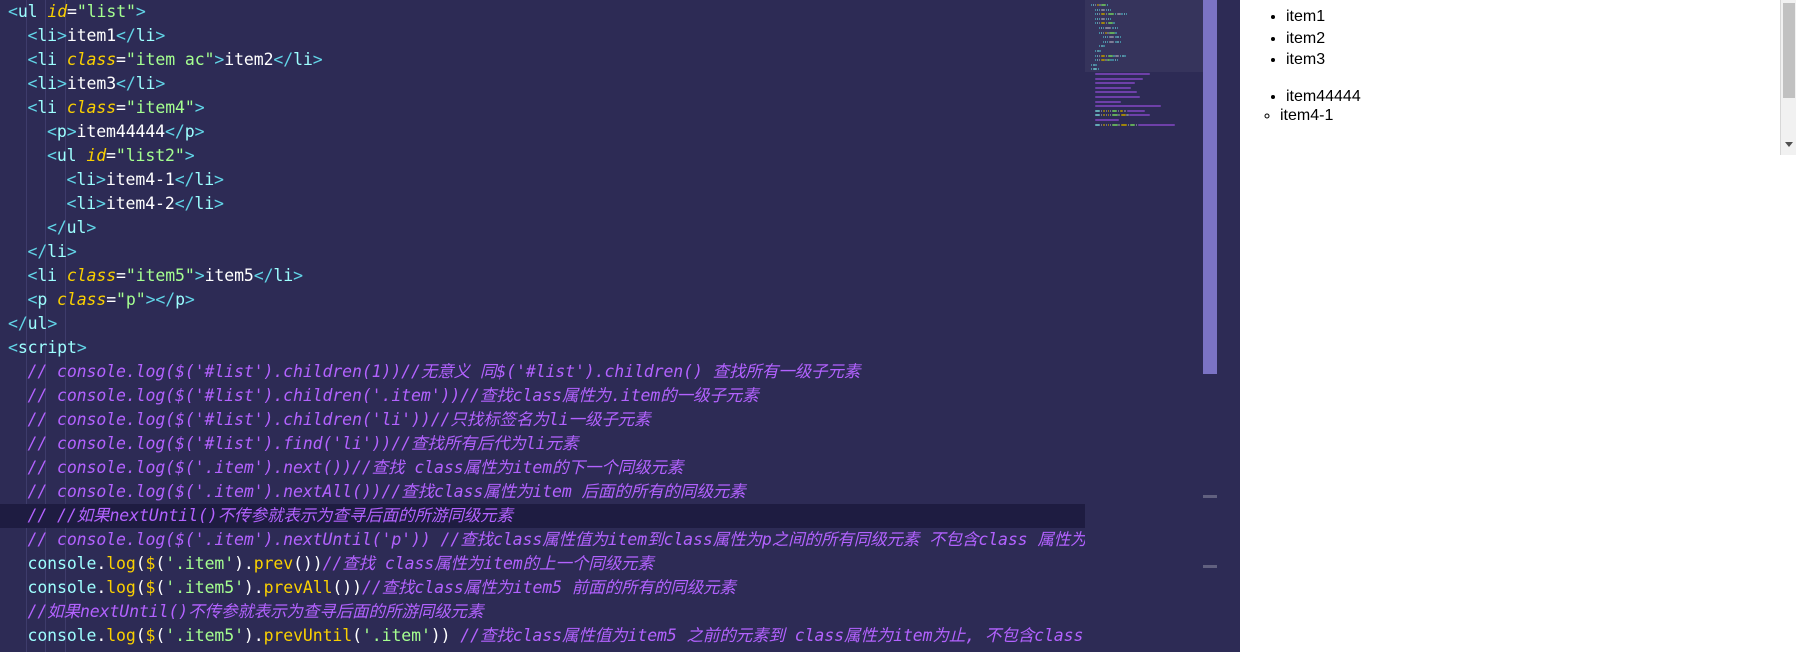  What do you see at coordinates (62, 563) in the screenshot?
I see `code-token: console` at bounding box center [62, 563].